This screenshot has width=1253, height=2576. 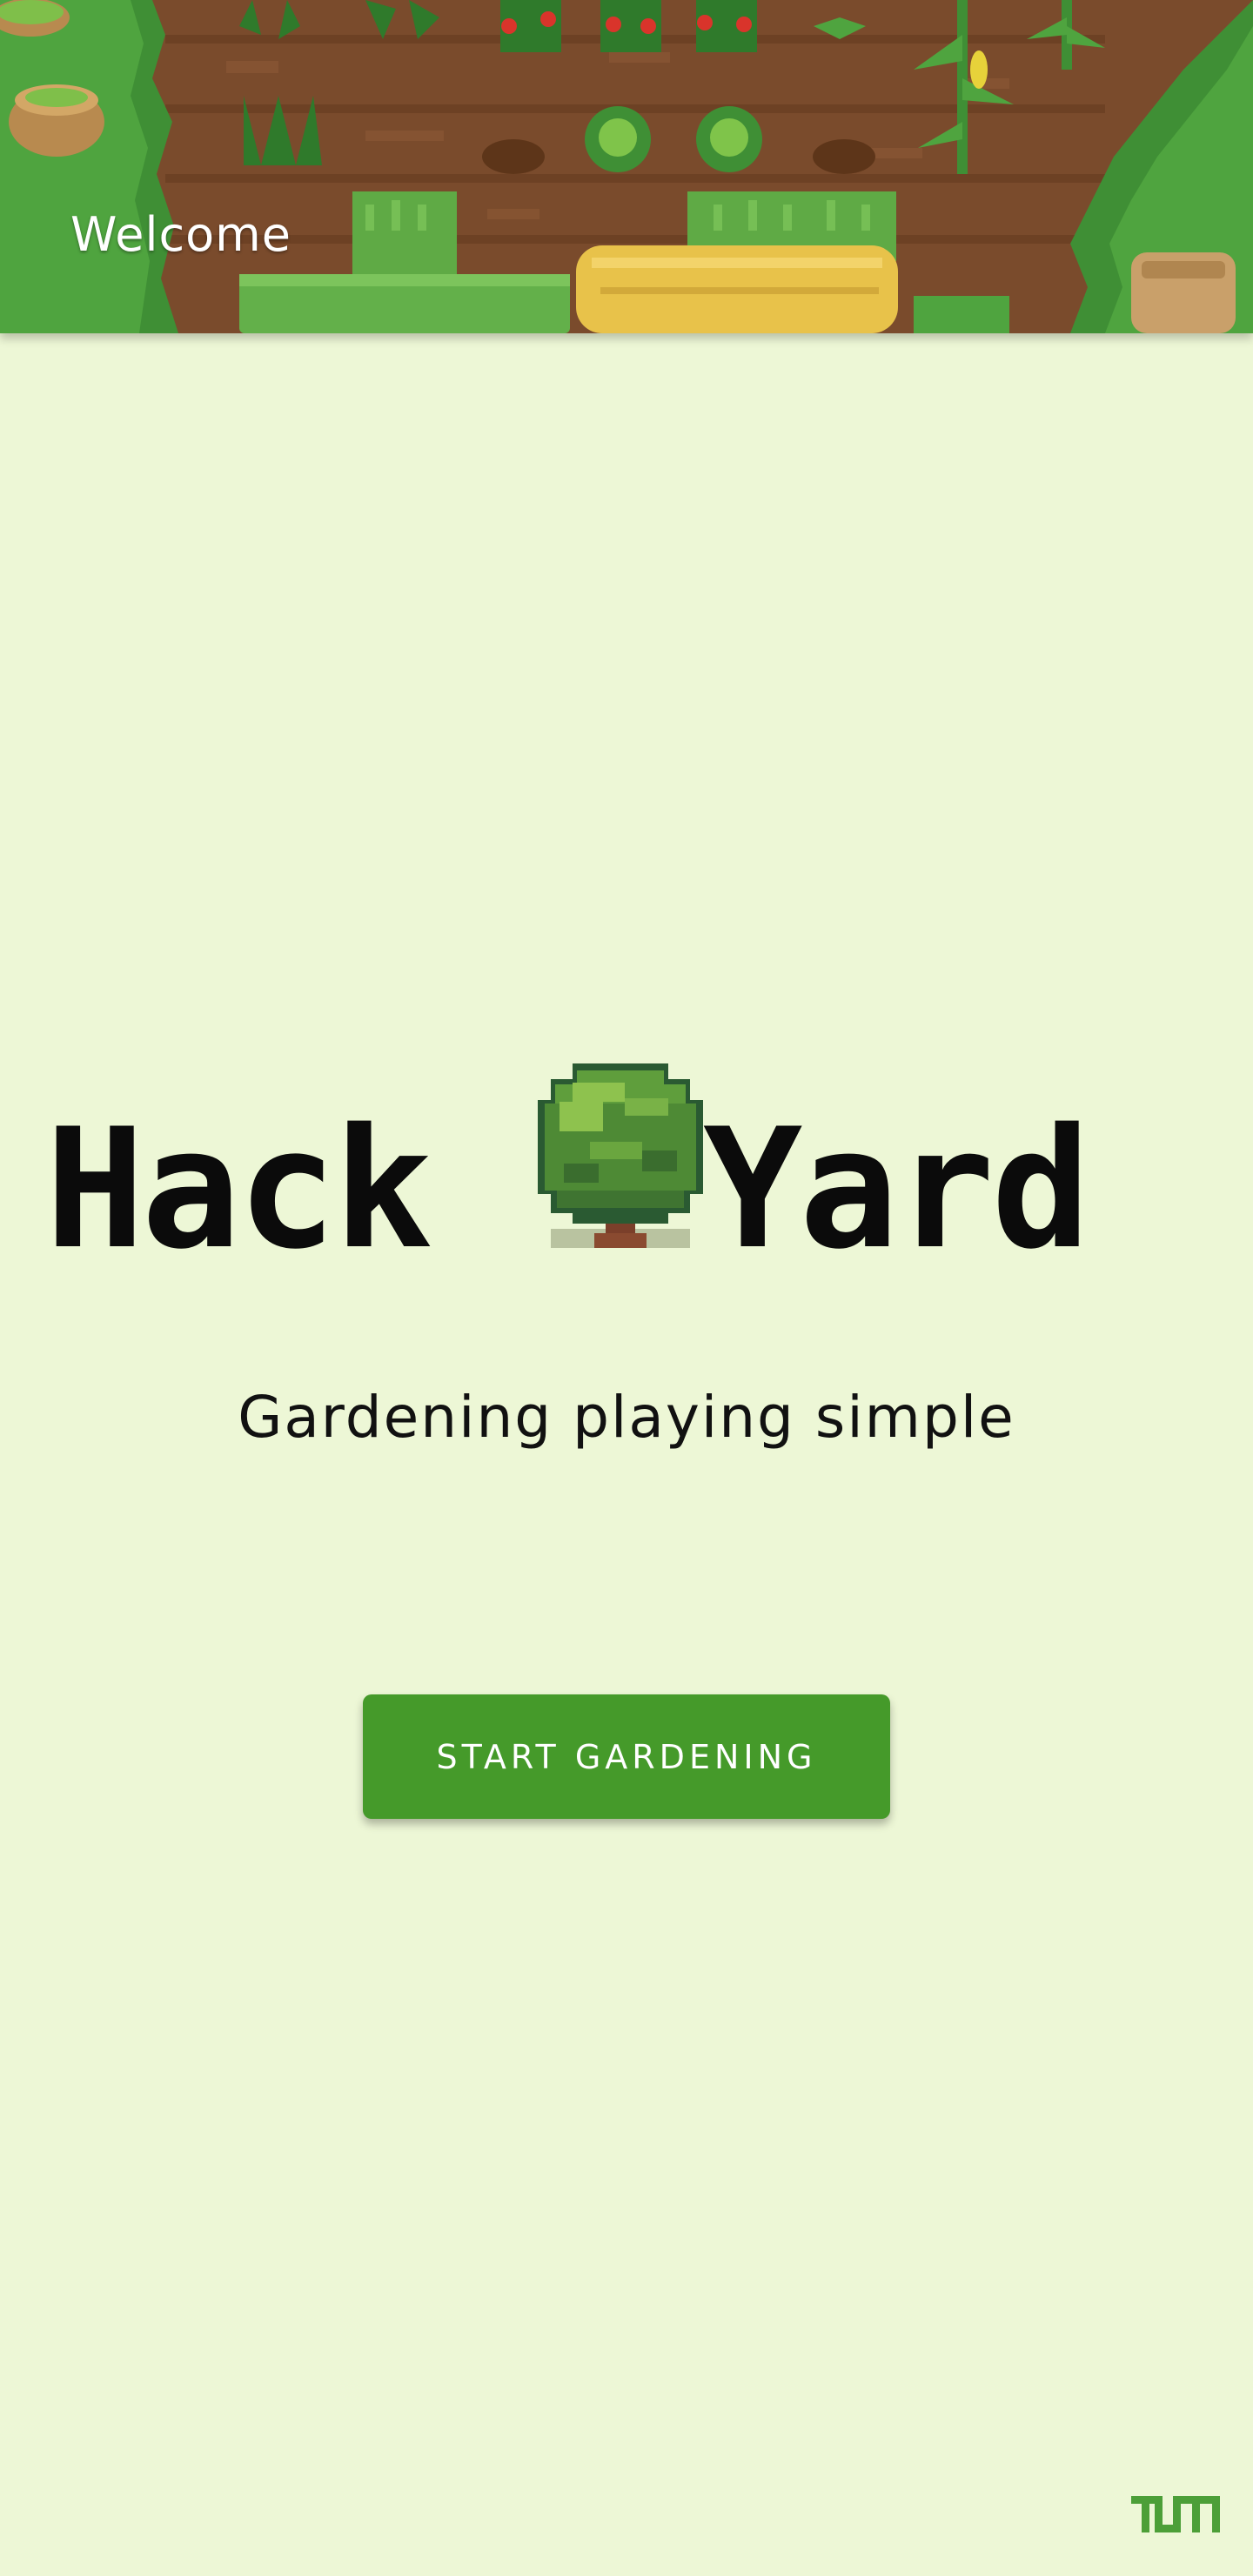 I want to click on header-title: Welcome, so click(x=181, y=234).